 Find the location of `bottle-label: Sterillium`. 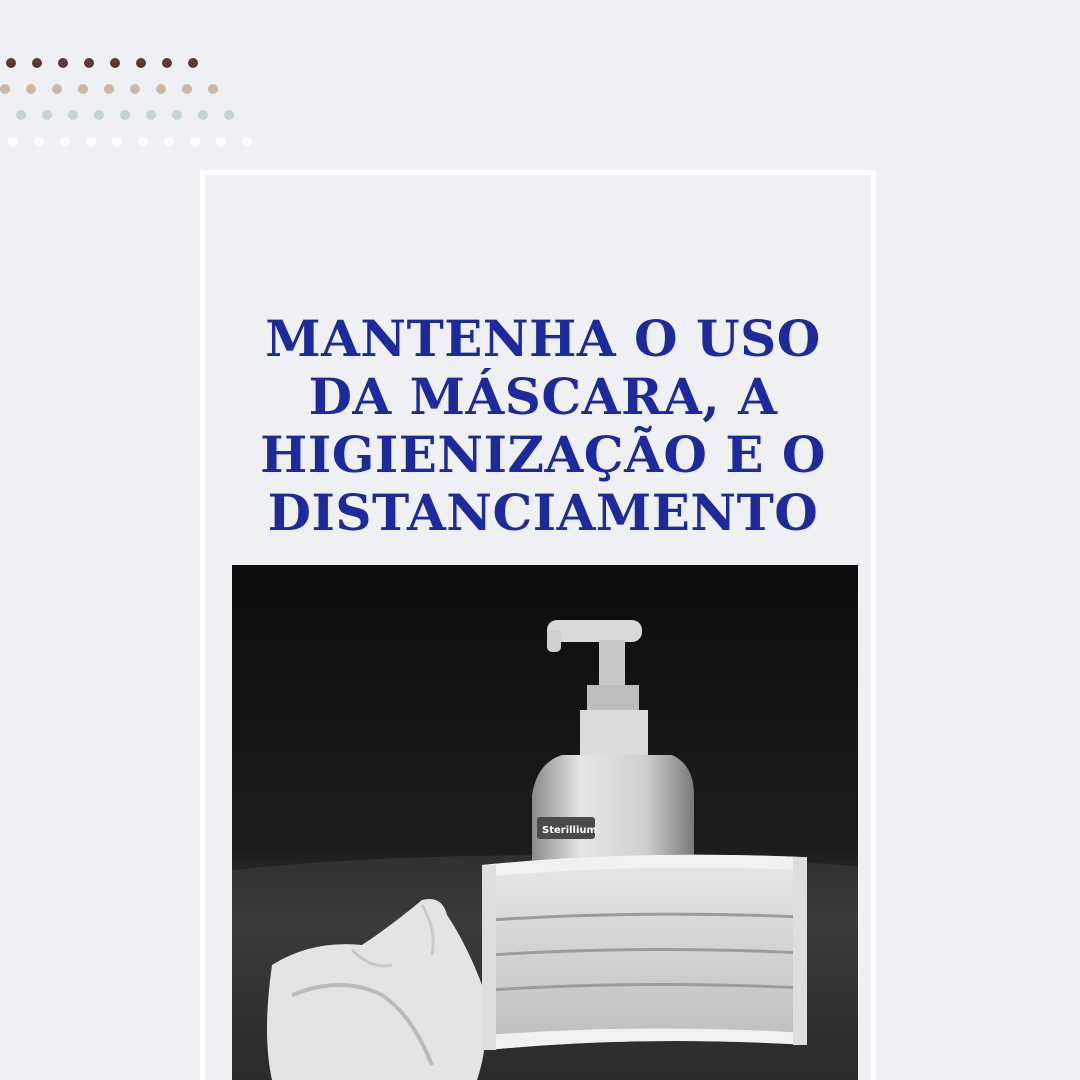

bottle-label: Sterillium is located at coordinates (569, 830).